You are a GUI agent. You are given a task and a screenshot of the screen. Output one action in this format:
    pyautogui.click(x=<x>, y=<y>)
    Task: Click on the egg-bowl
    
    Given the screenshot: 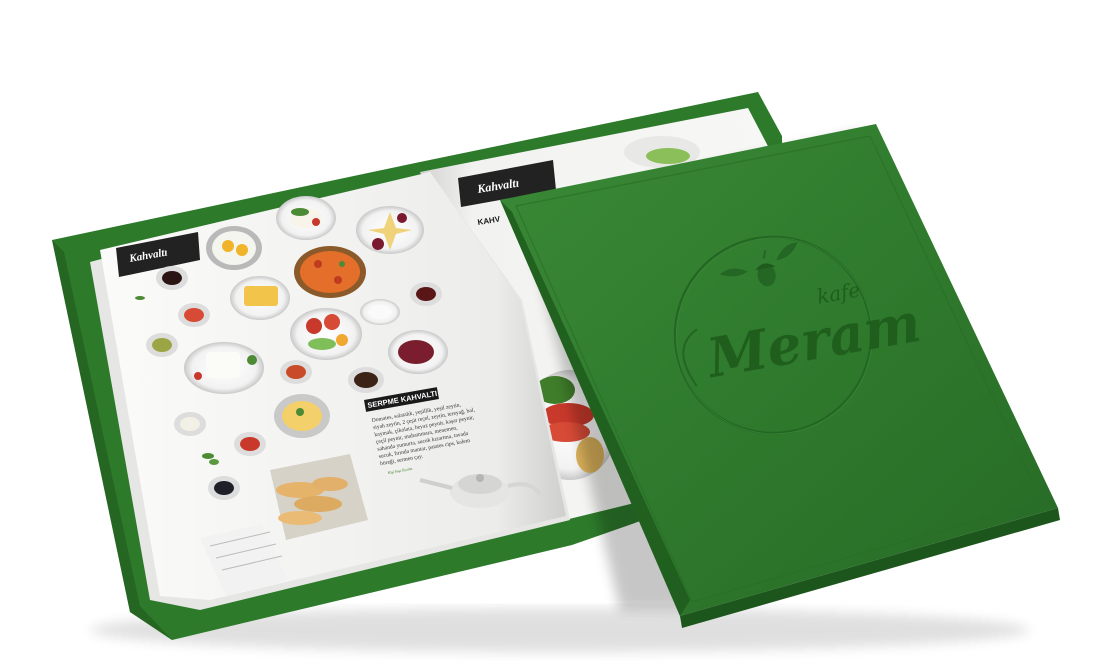 What is the action you would take?
    pyautogui.click(x=302, y=416)
    